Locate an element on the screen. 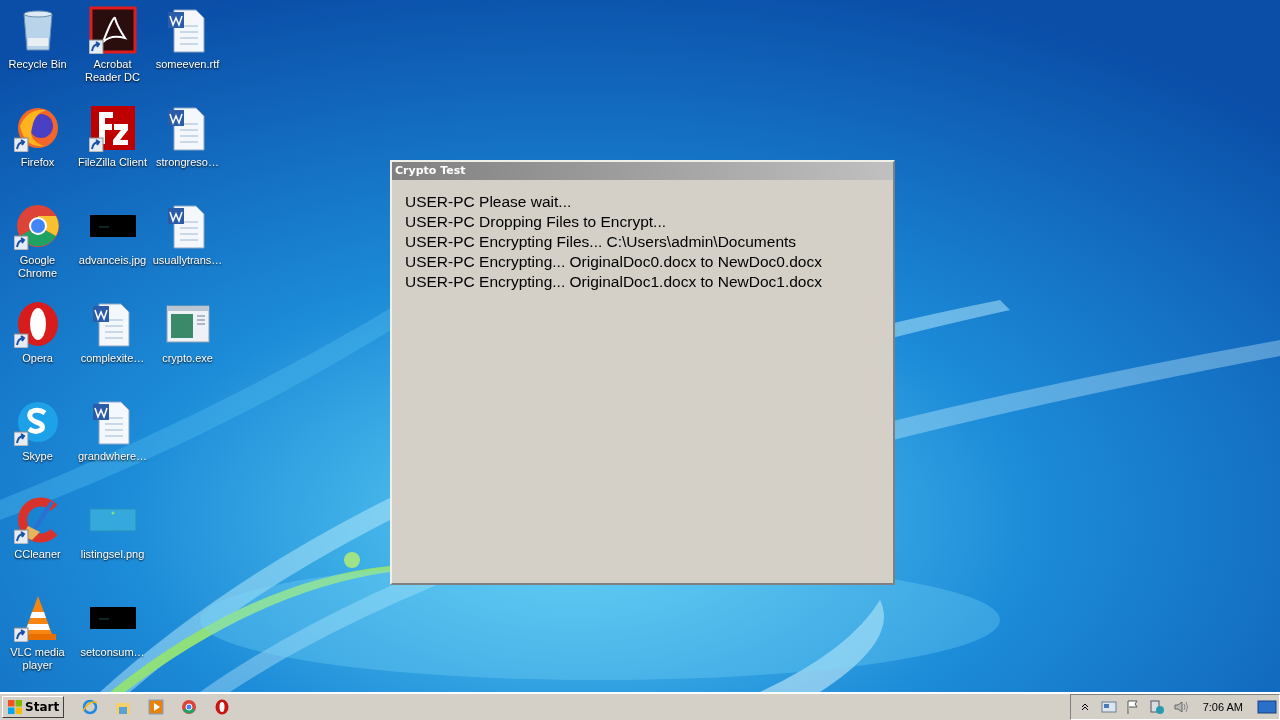  volume-icon is located at coordinates (1180, 707).